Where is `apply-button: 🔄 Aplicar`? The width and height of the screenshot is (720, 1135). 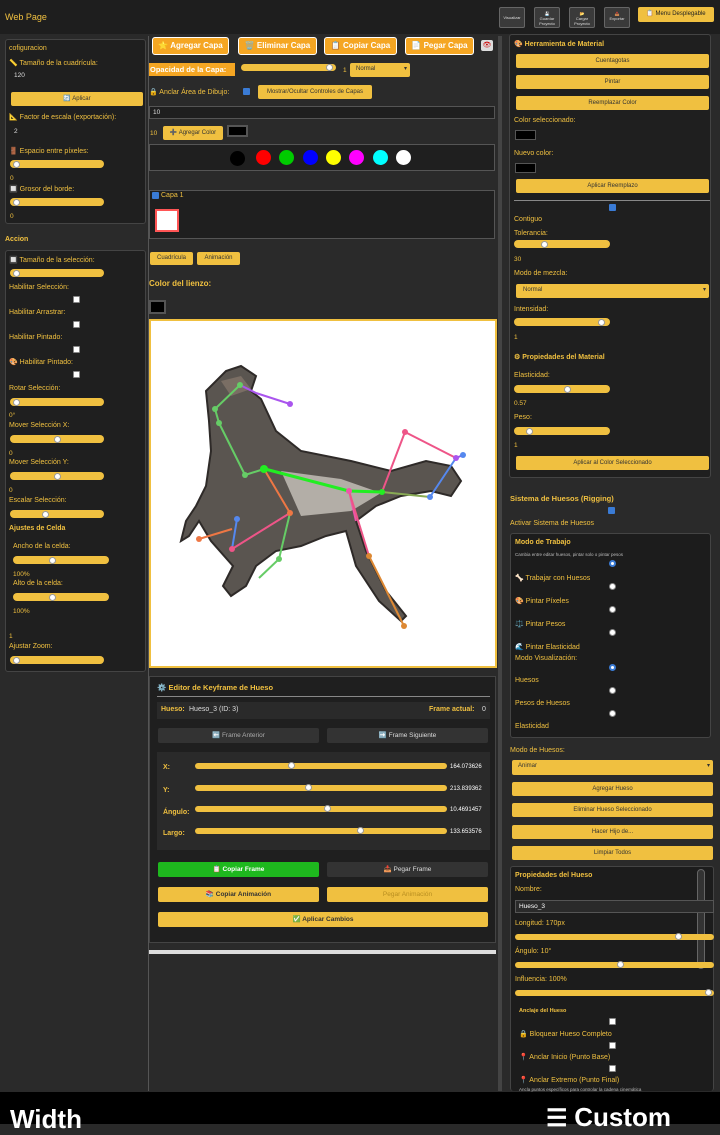 apply-button: 🔄 Aplicar is located at coordinates (77, 99).